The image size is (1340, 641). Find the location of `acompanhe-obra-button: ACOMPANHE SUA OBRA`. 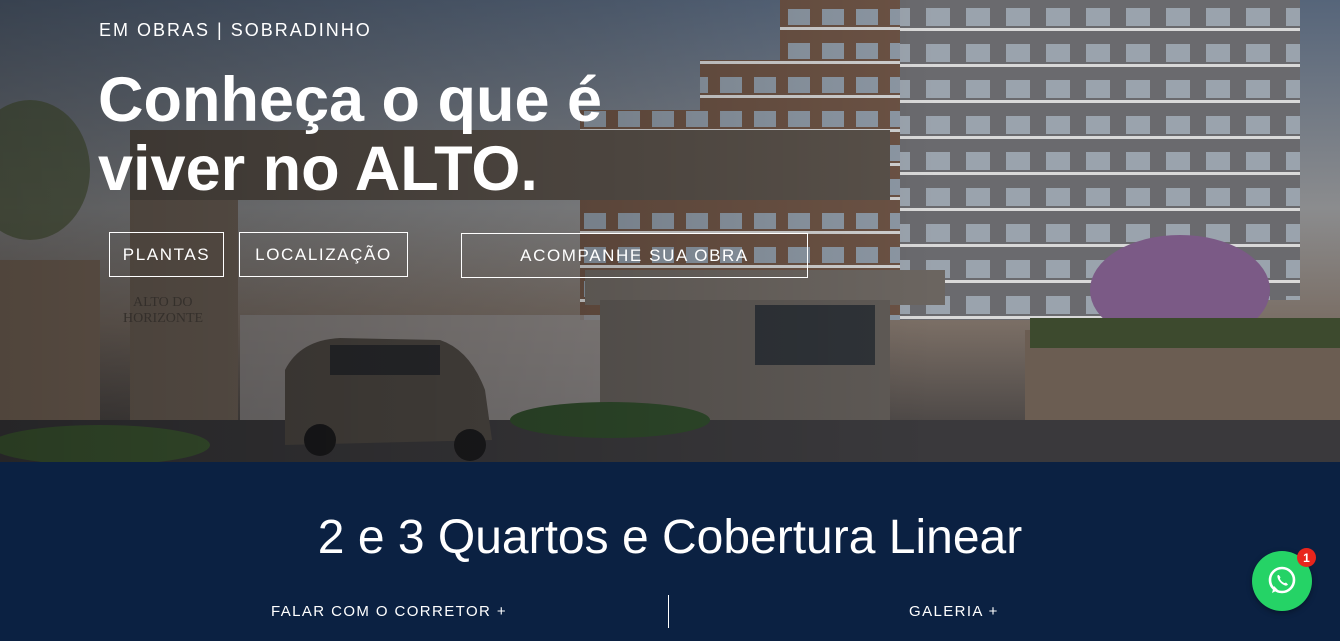

acompanhe-obra-button: ACOMPANHE SUA OBRA is located at coordinates (634, 255).